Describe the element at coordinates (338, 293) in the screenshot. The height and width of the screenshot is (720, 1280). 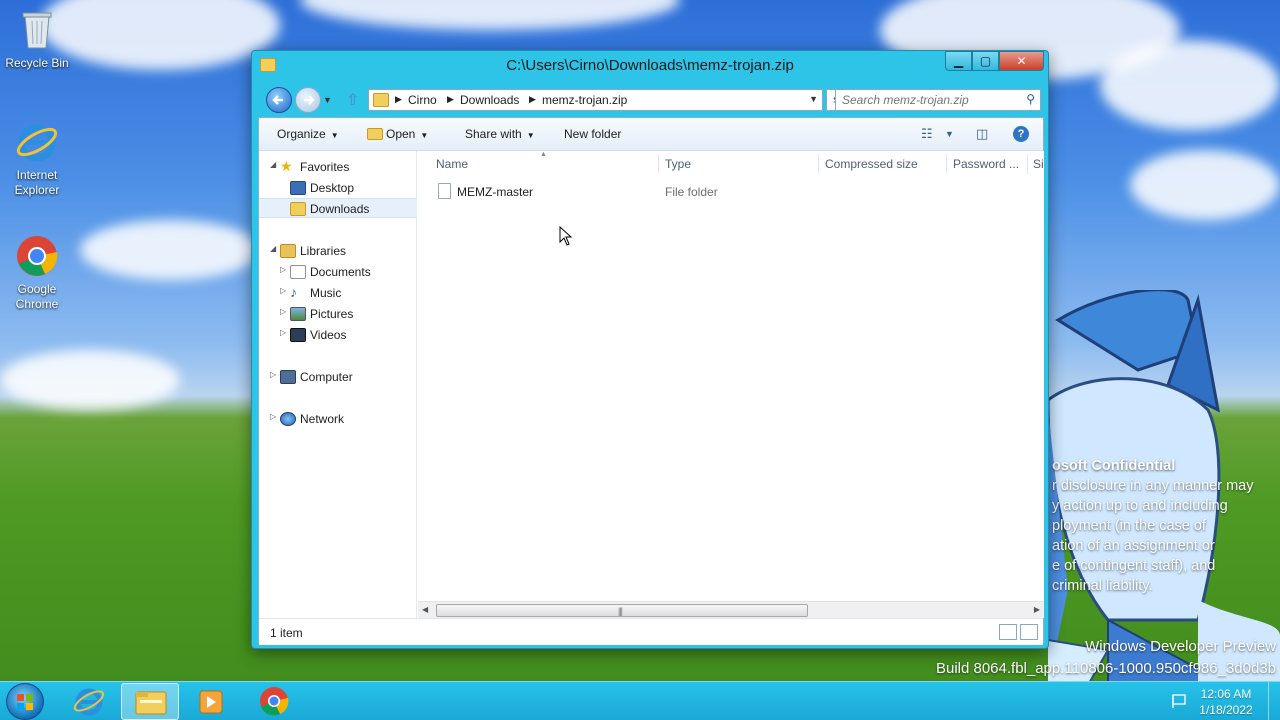
I see `nav-item-music: ▷ ♪ Music` at that location.